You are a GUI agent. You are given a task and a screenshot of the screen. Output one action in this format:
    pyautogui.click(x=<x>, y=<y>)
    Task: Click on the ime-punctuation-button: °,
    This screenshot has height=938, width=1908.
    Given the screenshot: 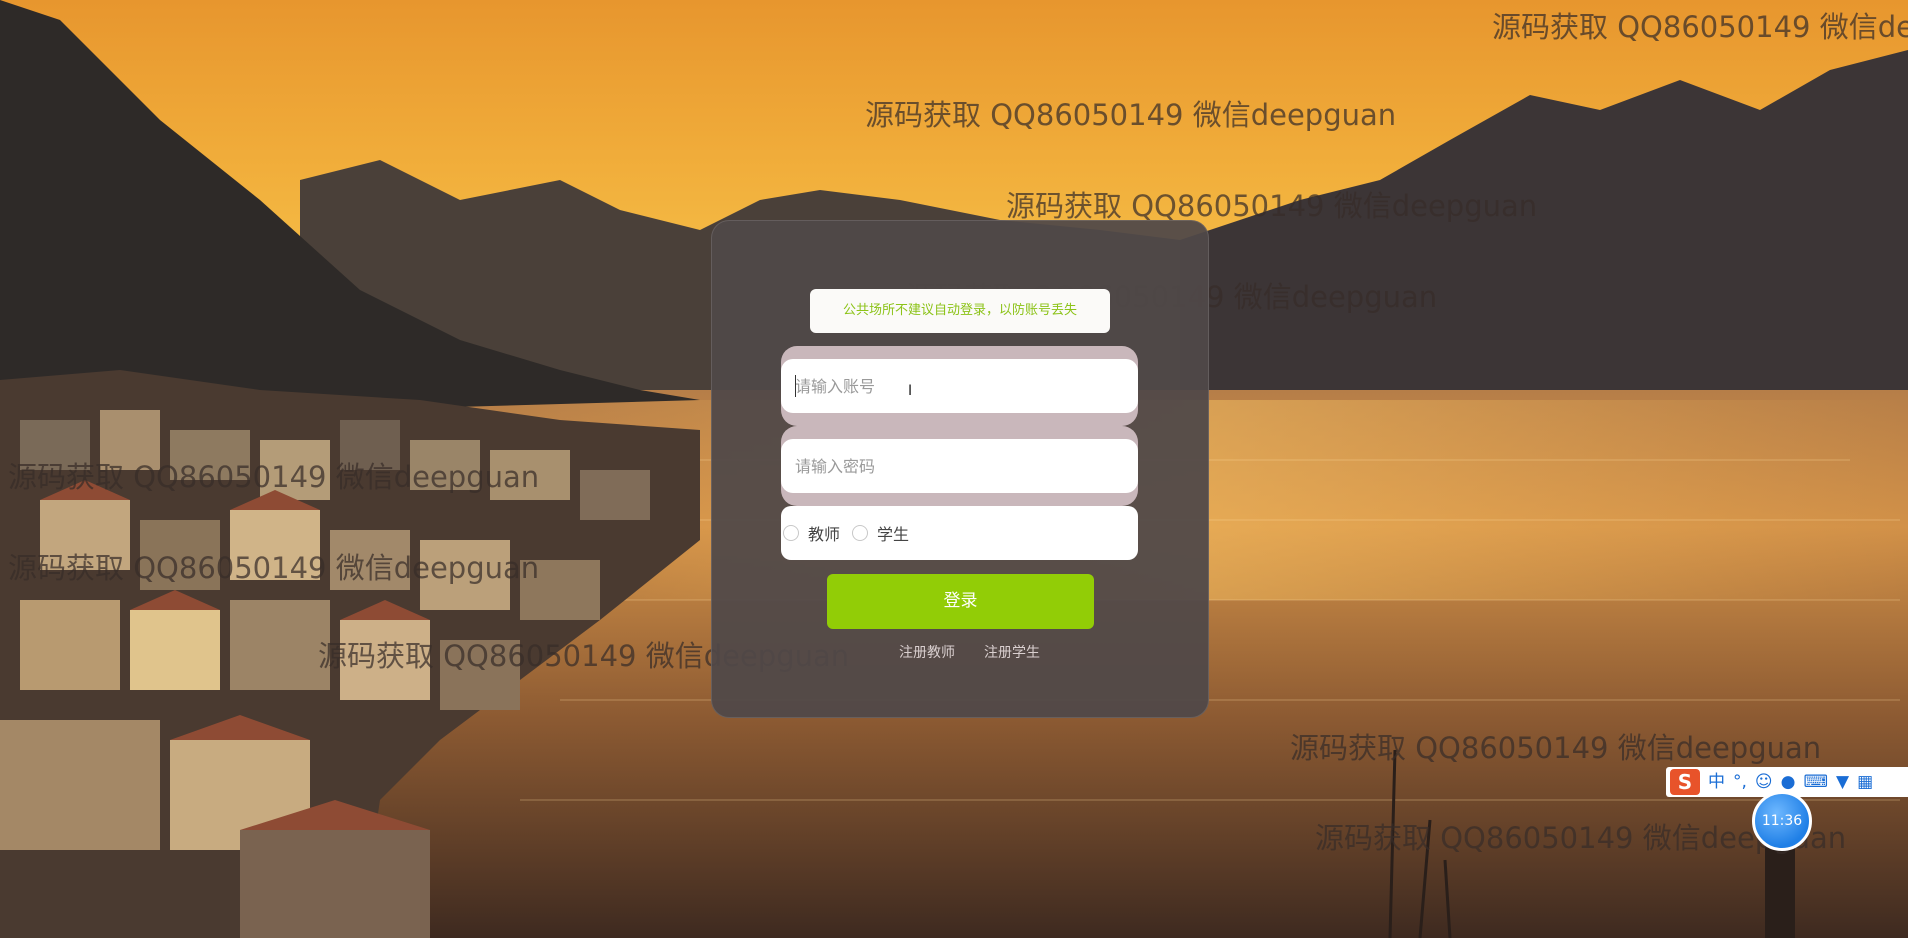 What is the action you would take?
    pyautogui.click(x=1740, y=782)
    